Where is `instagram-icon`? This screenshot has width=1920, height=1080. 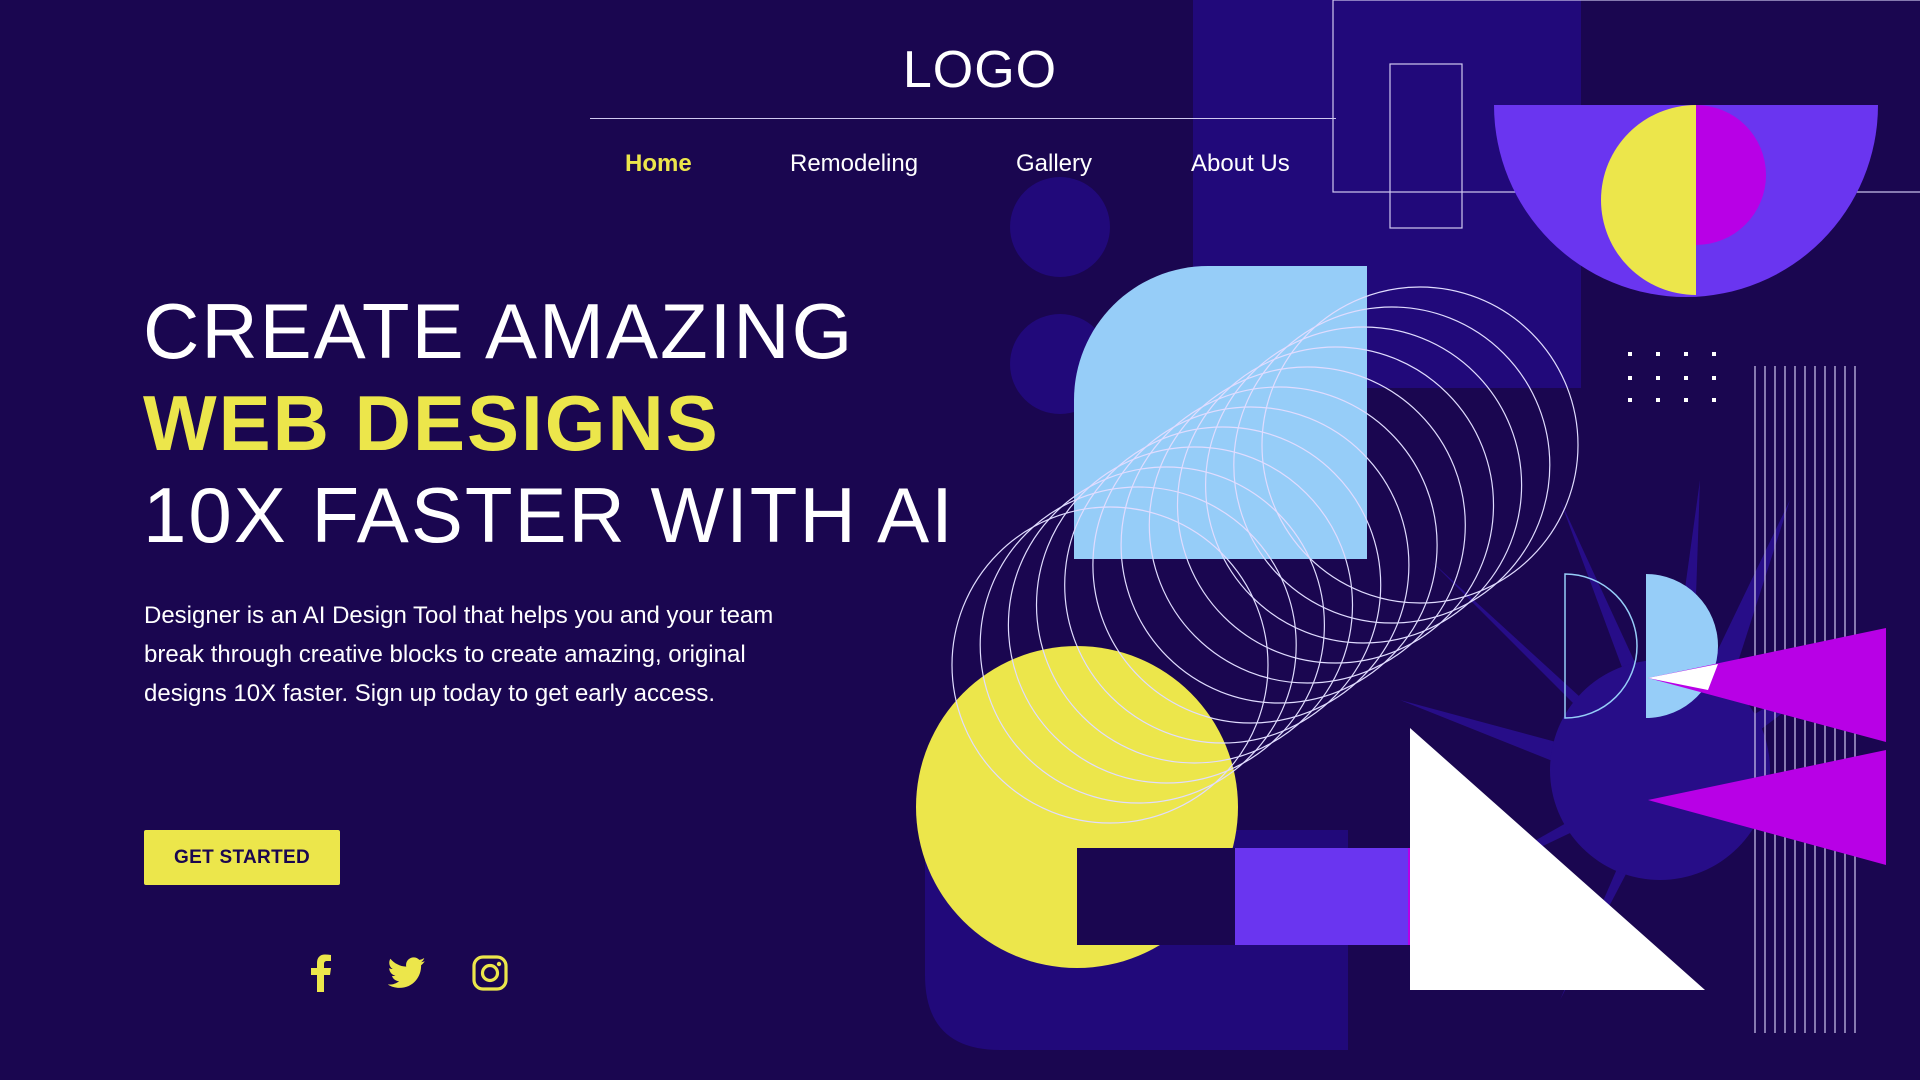
instagram-icon is located at coordinates (490, 973).